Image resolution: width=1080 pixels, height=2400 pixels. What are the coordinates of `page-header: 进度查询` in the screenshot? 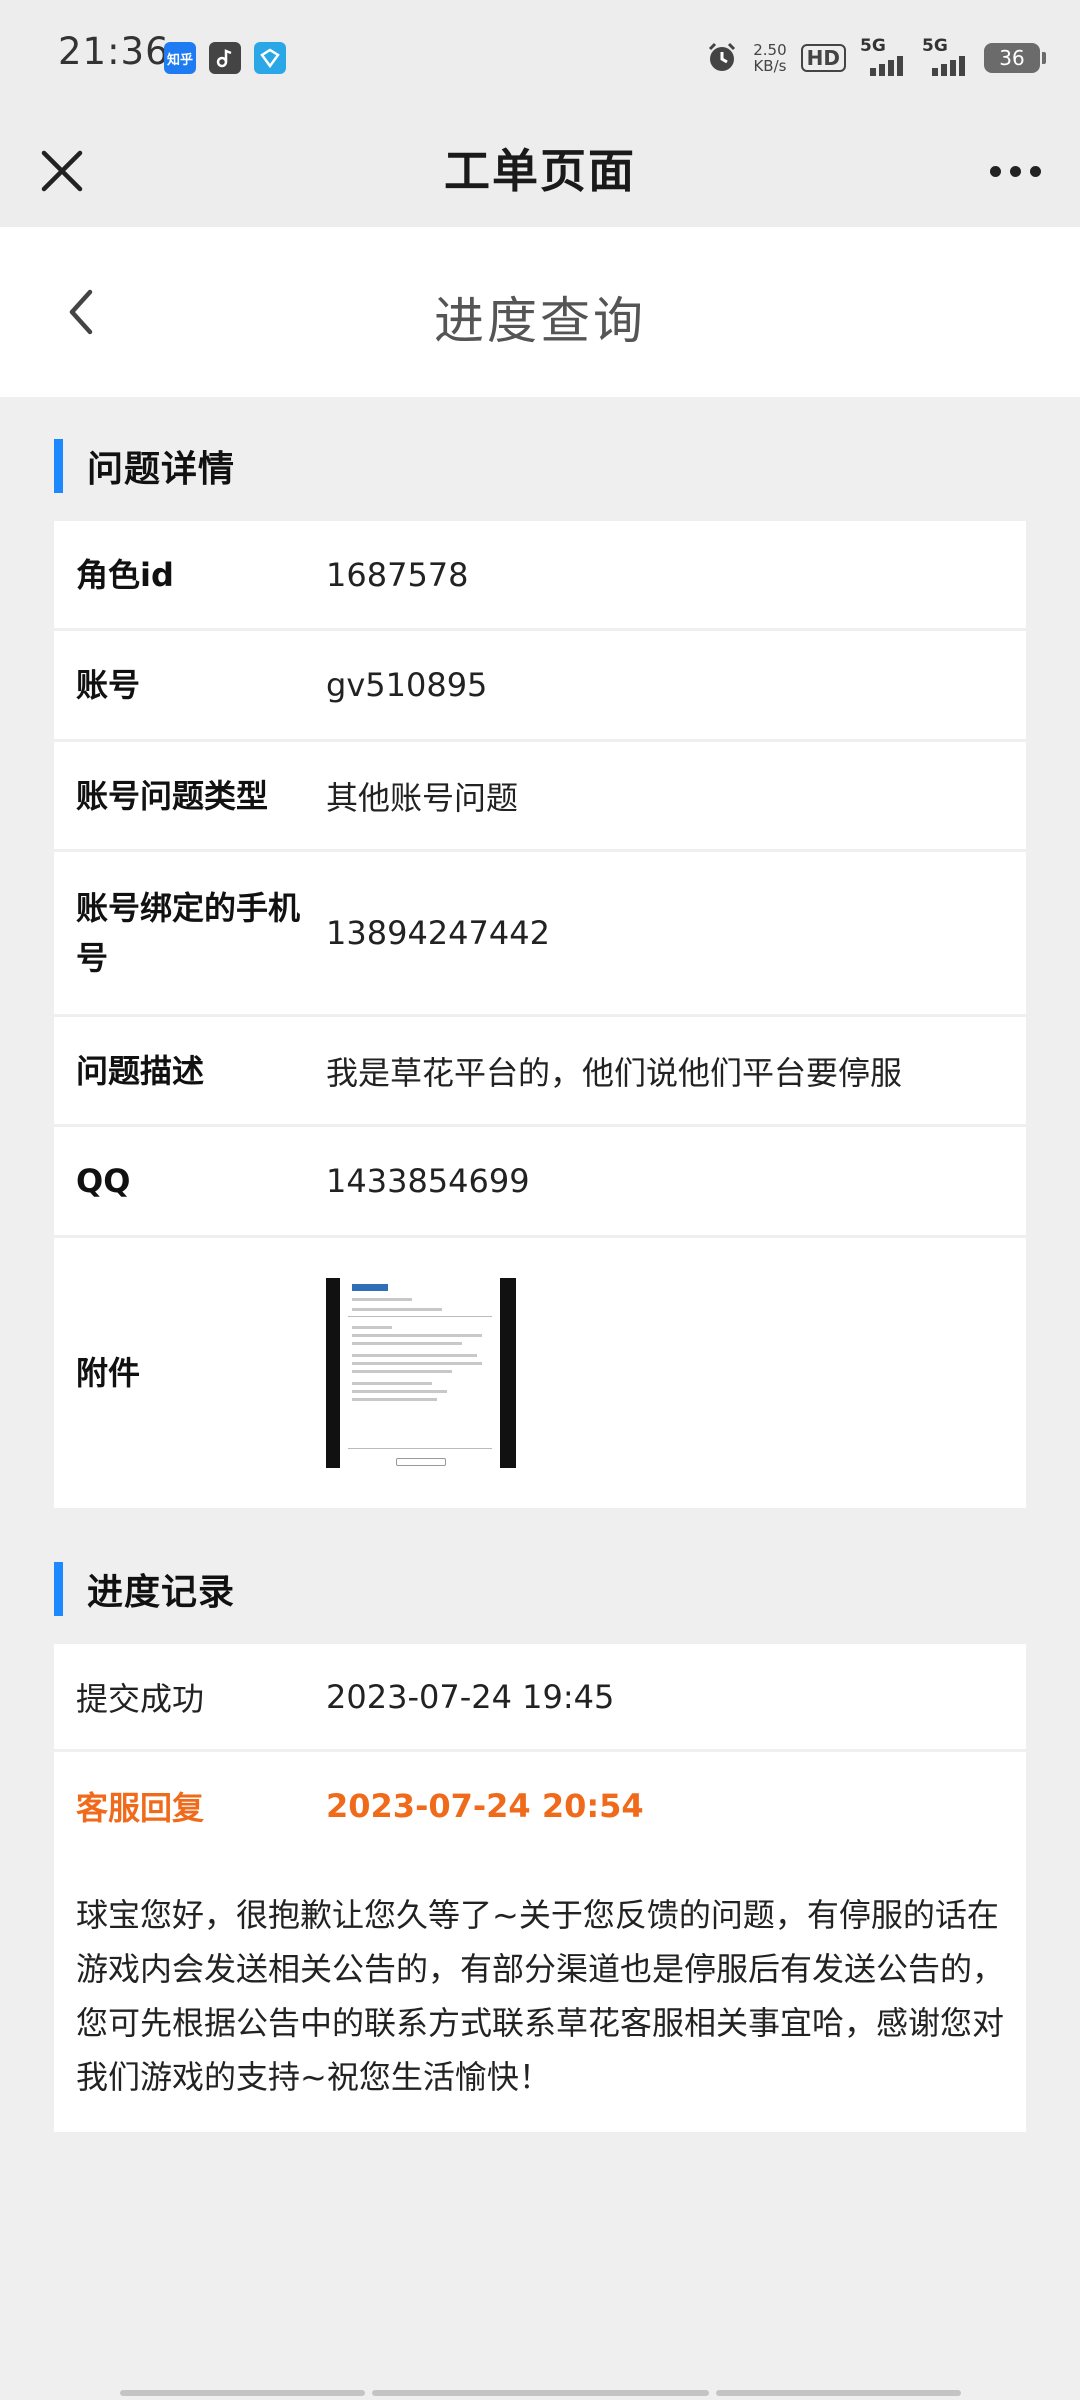 It's located at (540, 312).